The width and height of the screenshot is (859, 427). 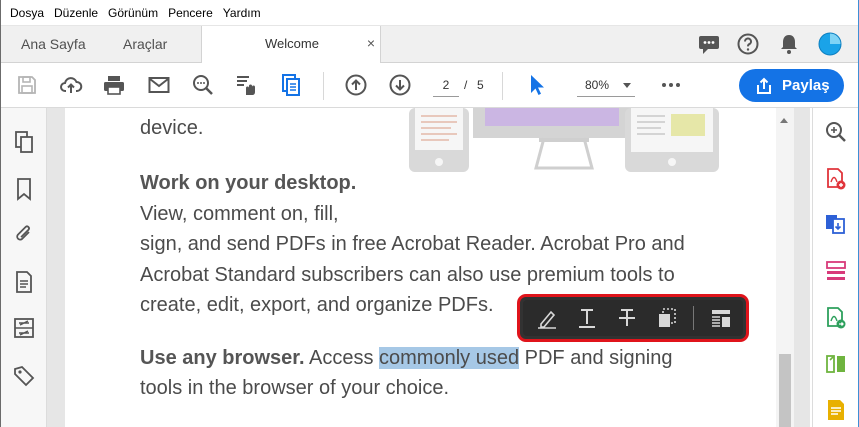 I want to click on help-icon, so click(x=748, y=44).